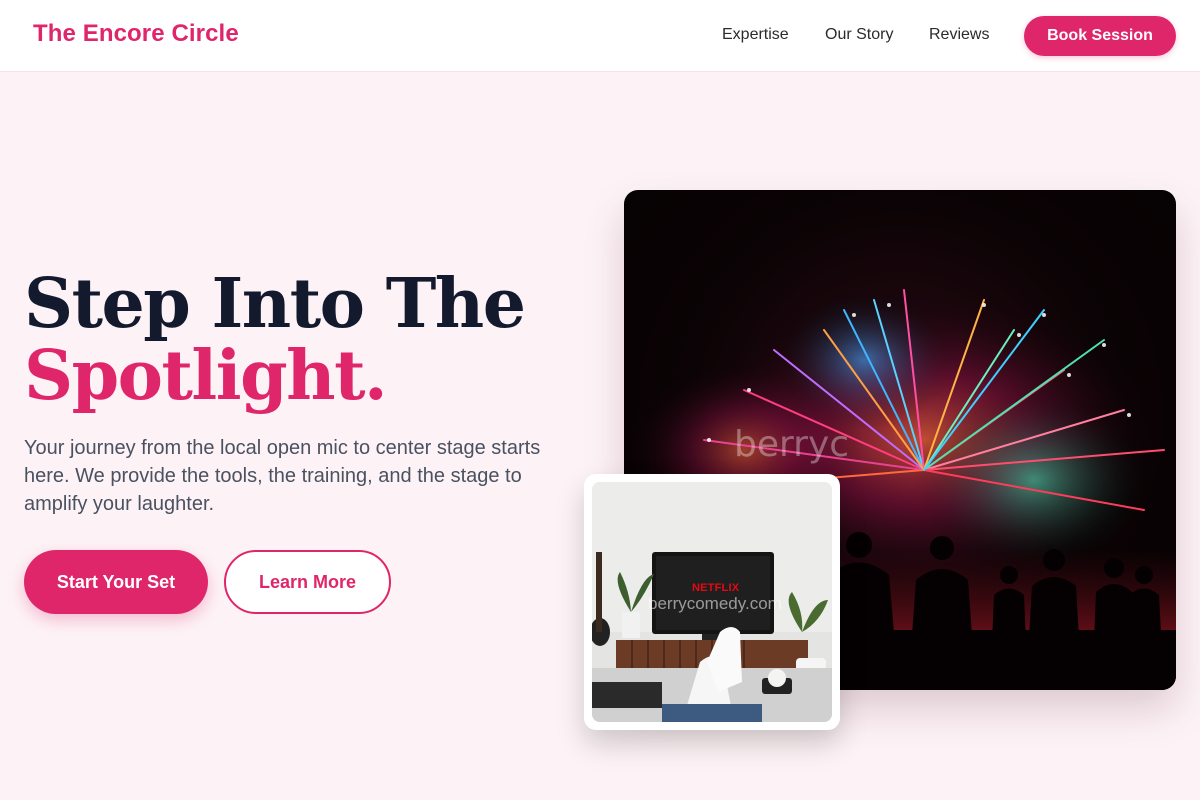  What do you see at coordinates (136, 34) in the screenshot?
I see `brand-logo: The Encore Circle` at bounding box center [136, 34].